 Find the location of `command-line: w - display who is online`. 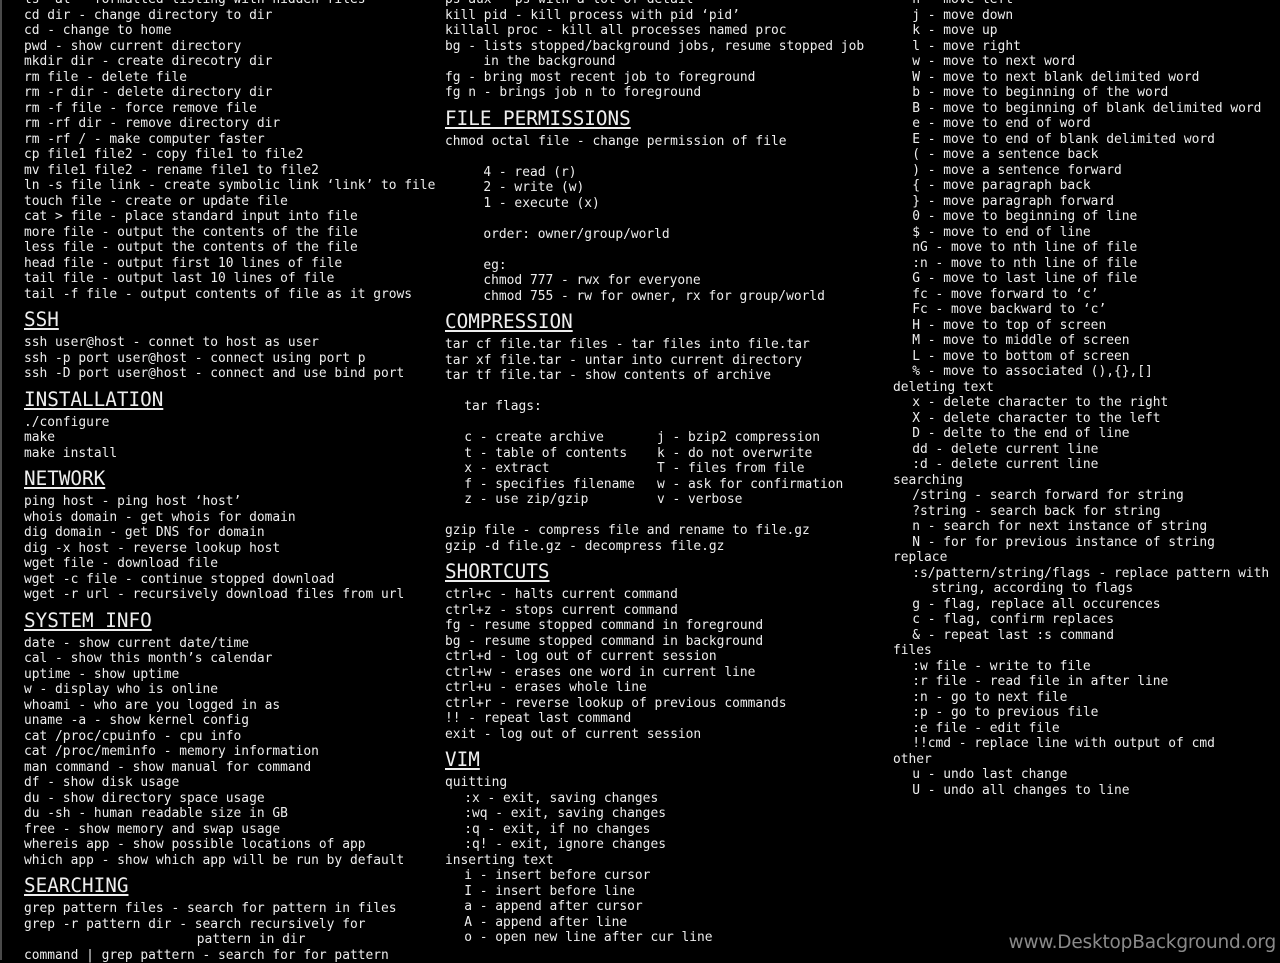

command-line: w - display who is online is located at coordinates (229, 690).